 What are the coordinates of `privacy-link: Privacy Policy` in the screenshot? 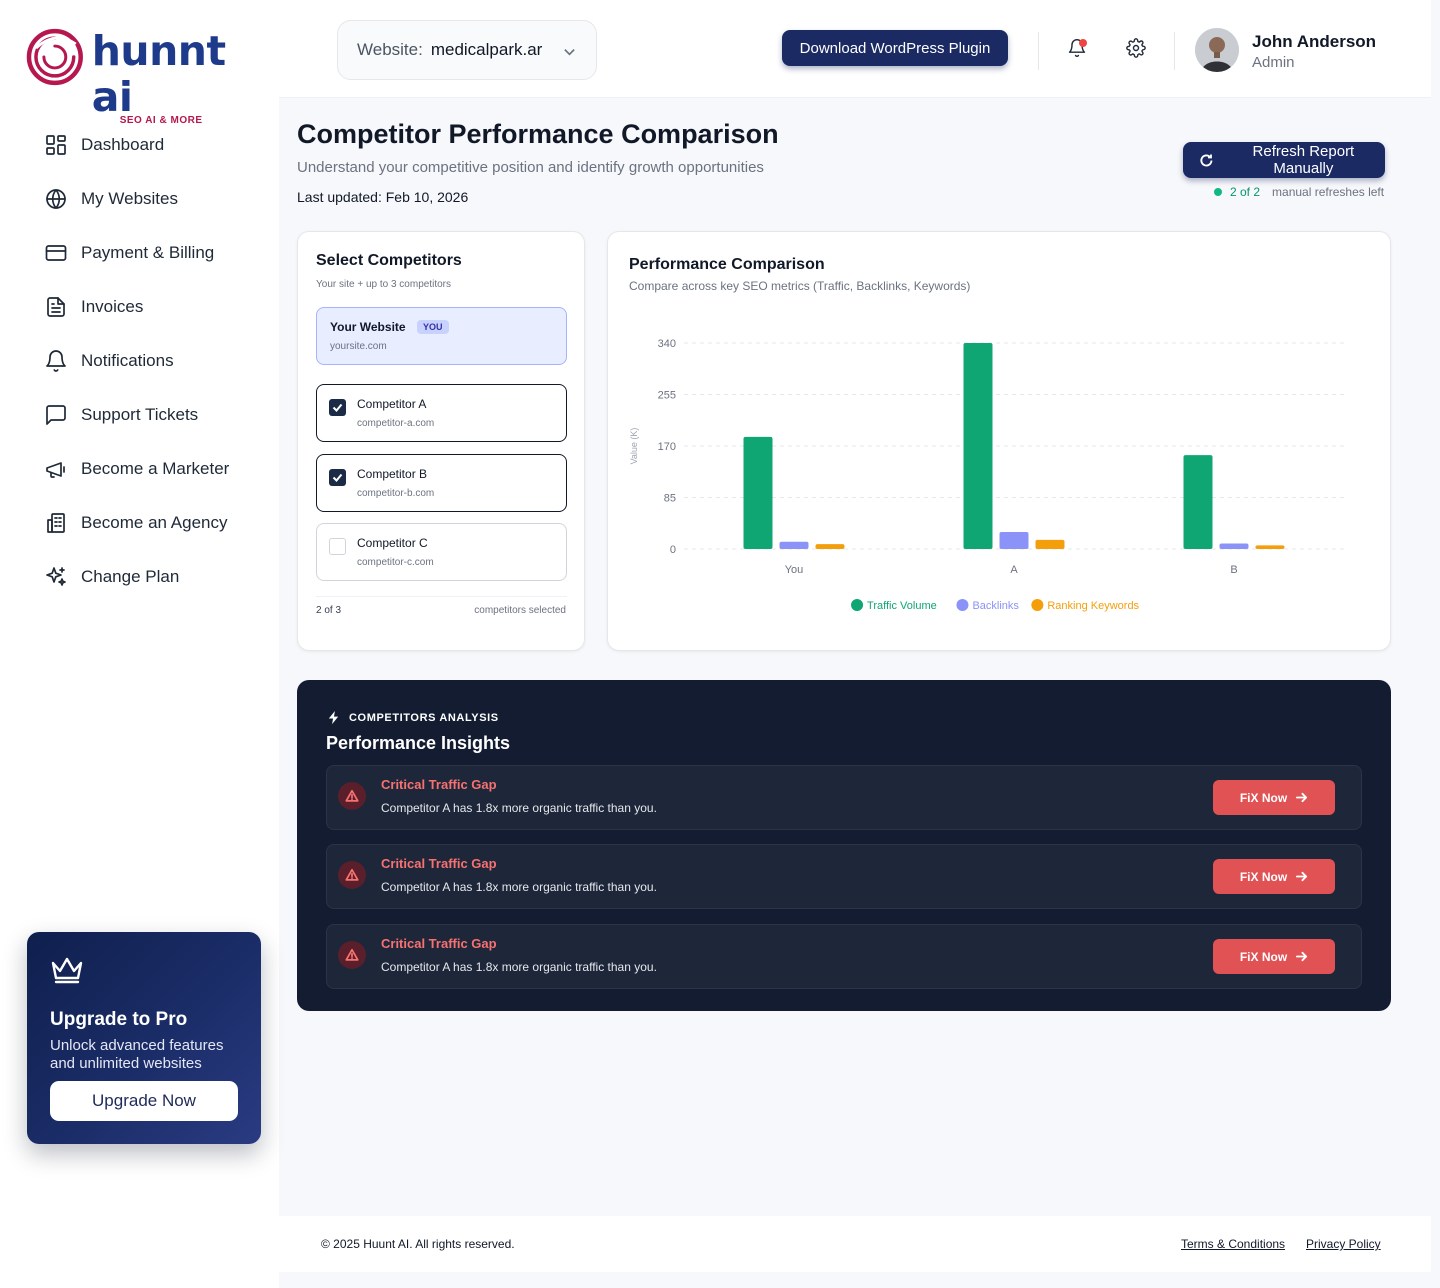 It's located at (1343, 1244).